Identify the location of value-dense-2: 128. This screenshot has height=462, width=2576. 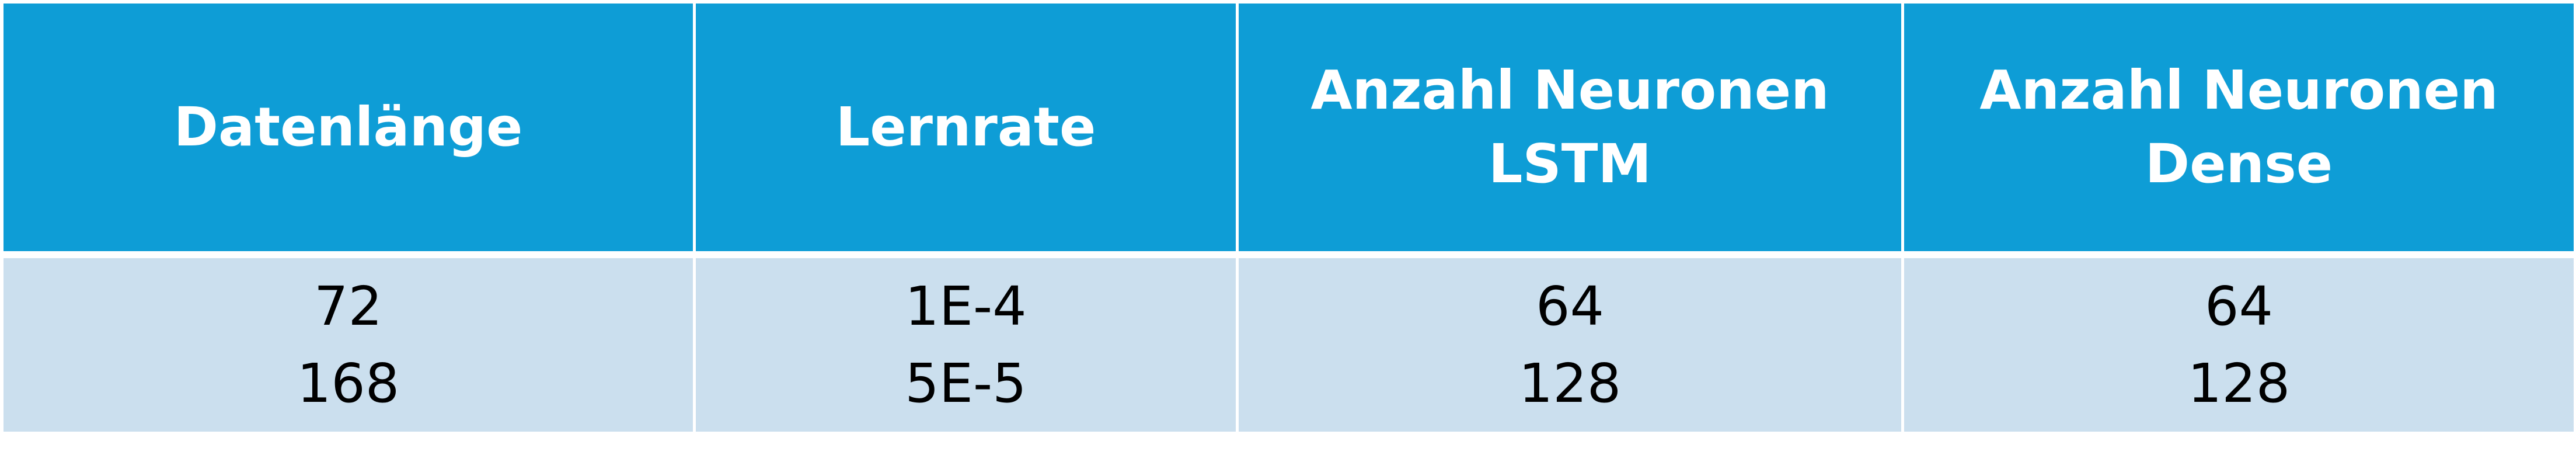
(2239, 383).